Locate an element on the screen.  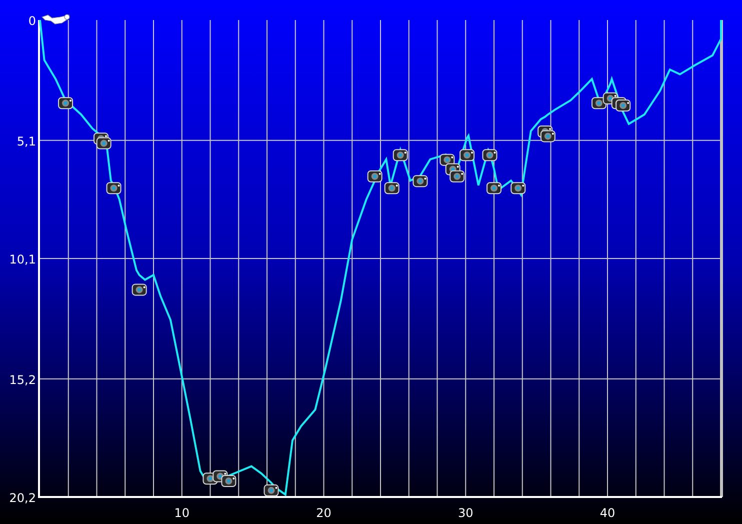
y-tick-label: 15,2 is located at coordinates (22, 379).